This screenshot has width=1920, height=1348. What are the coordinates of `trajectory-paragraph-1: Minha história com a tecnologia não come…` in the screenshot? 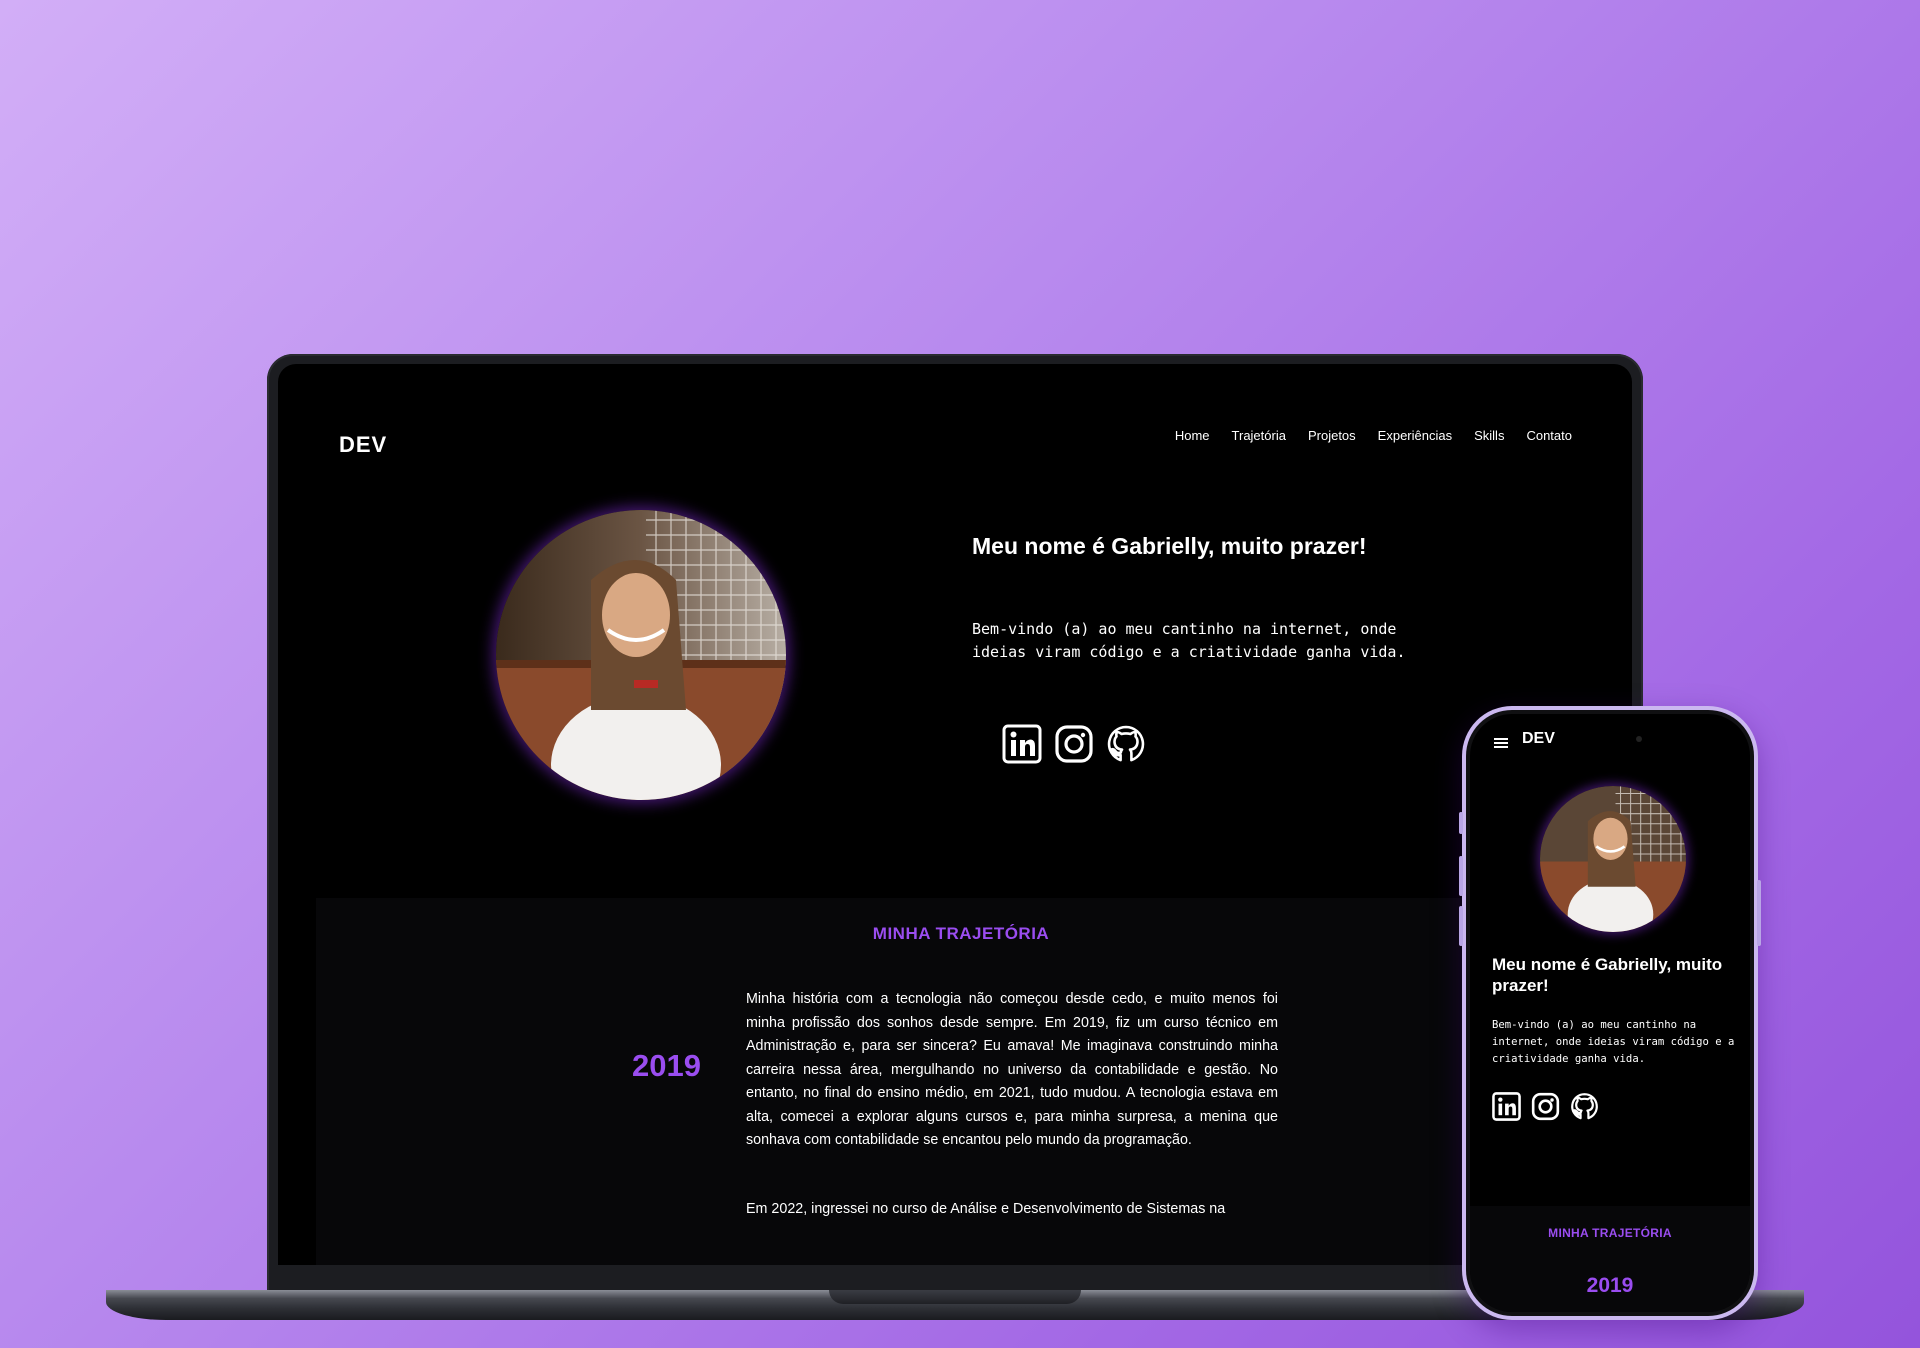 It's located at (1012, 1069).